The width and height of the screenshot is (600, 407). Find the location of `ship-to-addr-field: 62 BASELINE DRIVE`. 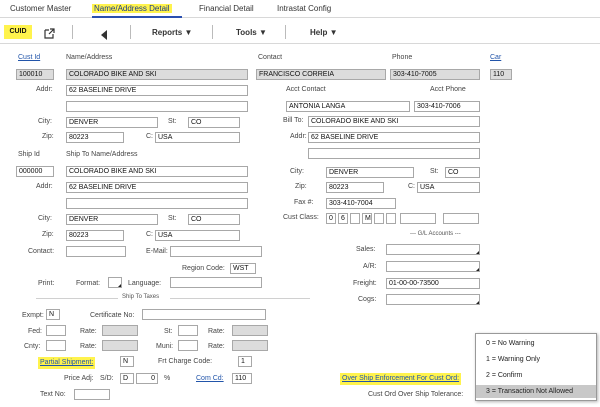

ship-to-addr-field: 62 BASELINE DRIVE is located at coordinates (157, 187).